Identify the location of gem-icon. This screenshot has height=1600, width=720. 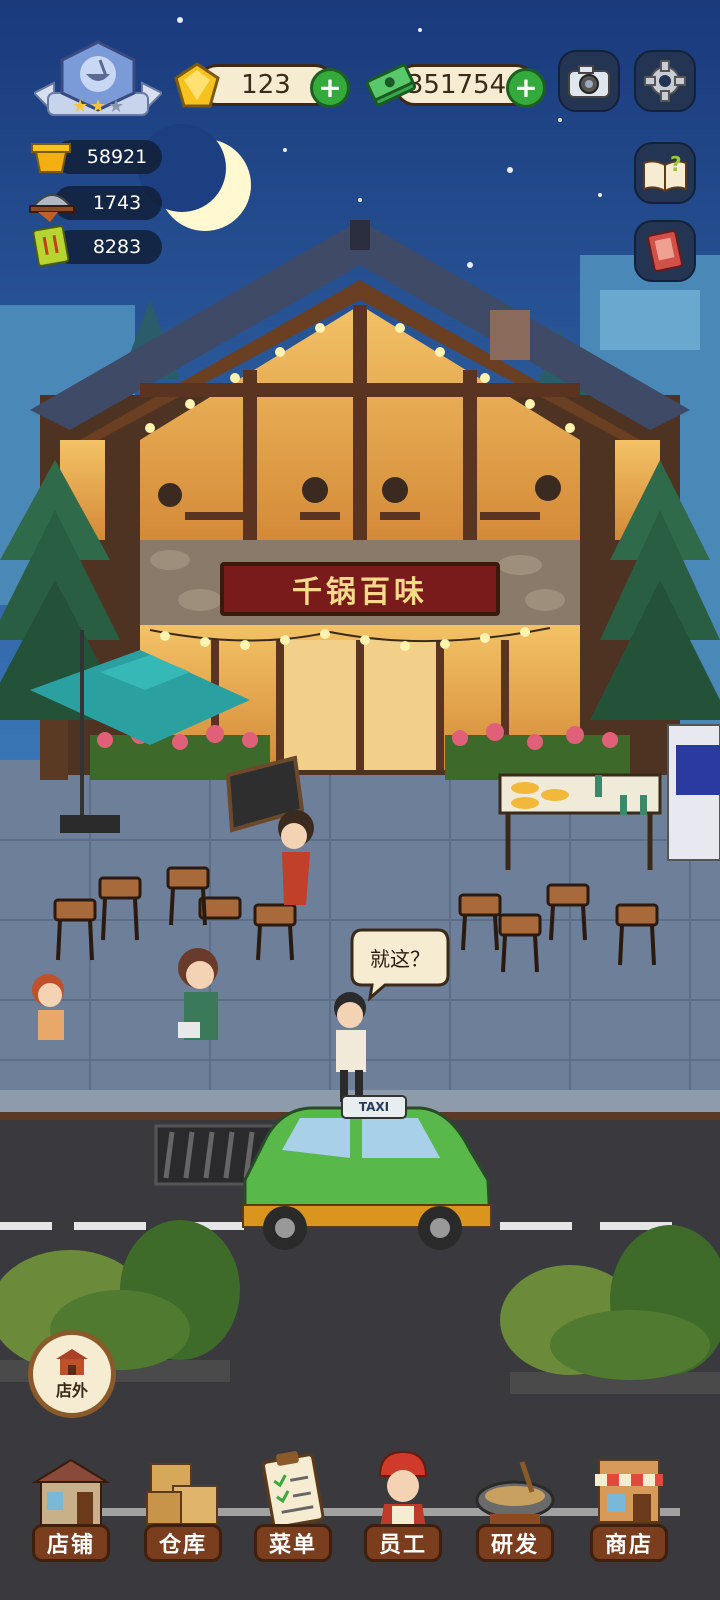
(197, 85).